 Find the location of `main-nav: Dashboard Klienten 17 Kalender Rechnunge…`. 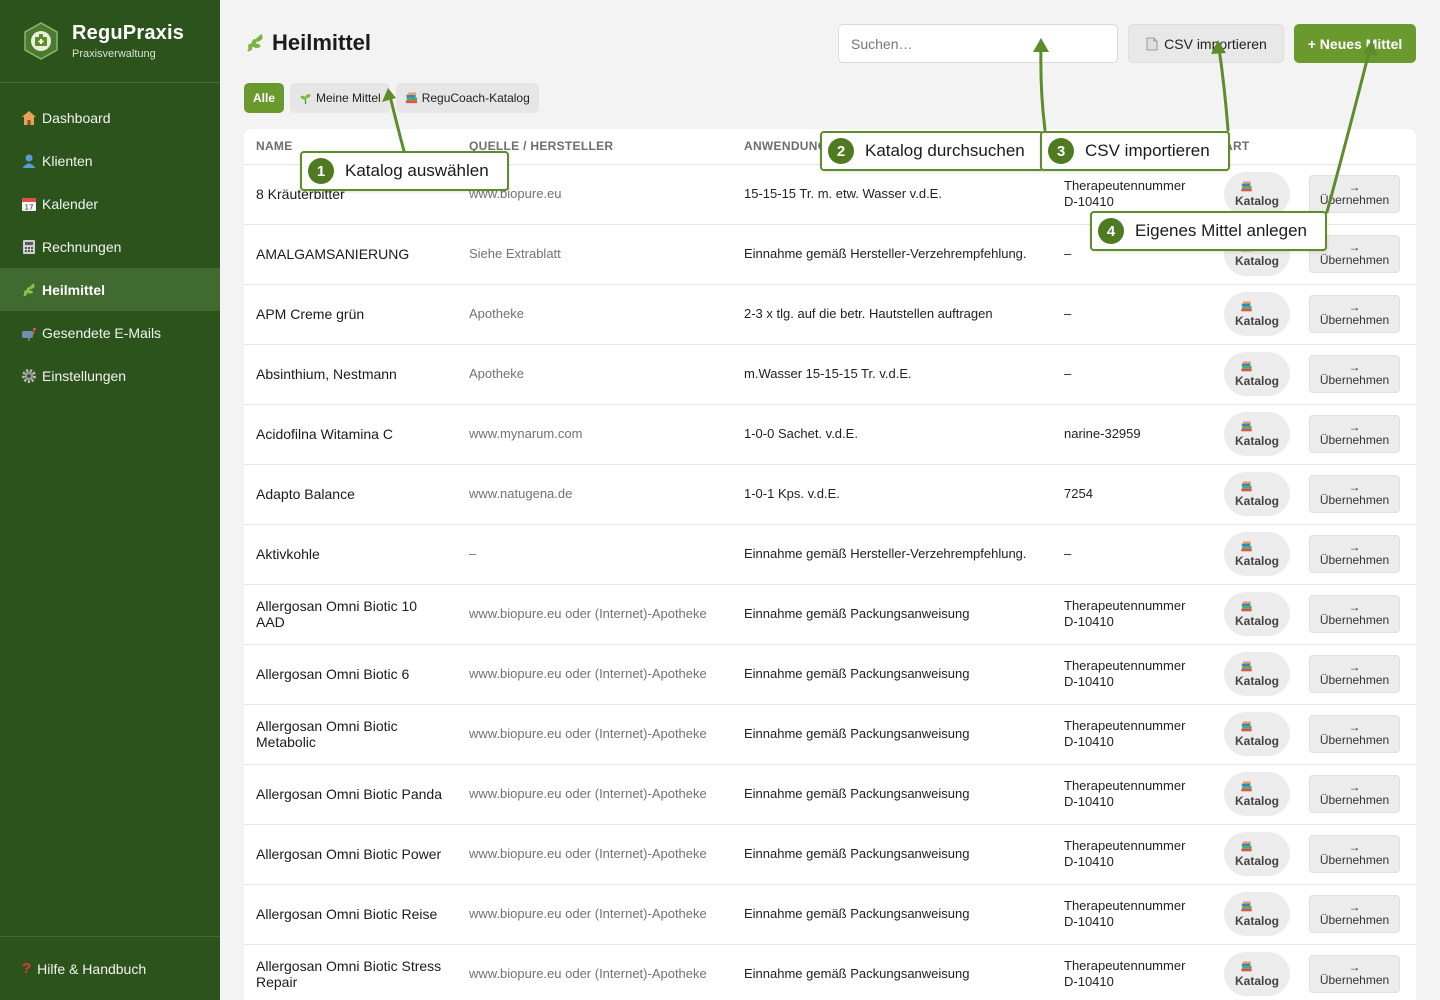

main-nav: Dashboard Klienten 17 Kalender Rechnunge… is located at coordinates (110, 246).